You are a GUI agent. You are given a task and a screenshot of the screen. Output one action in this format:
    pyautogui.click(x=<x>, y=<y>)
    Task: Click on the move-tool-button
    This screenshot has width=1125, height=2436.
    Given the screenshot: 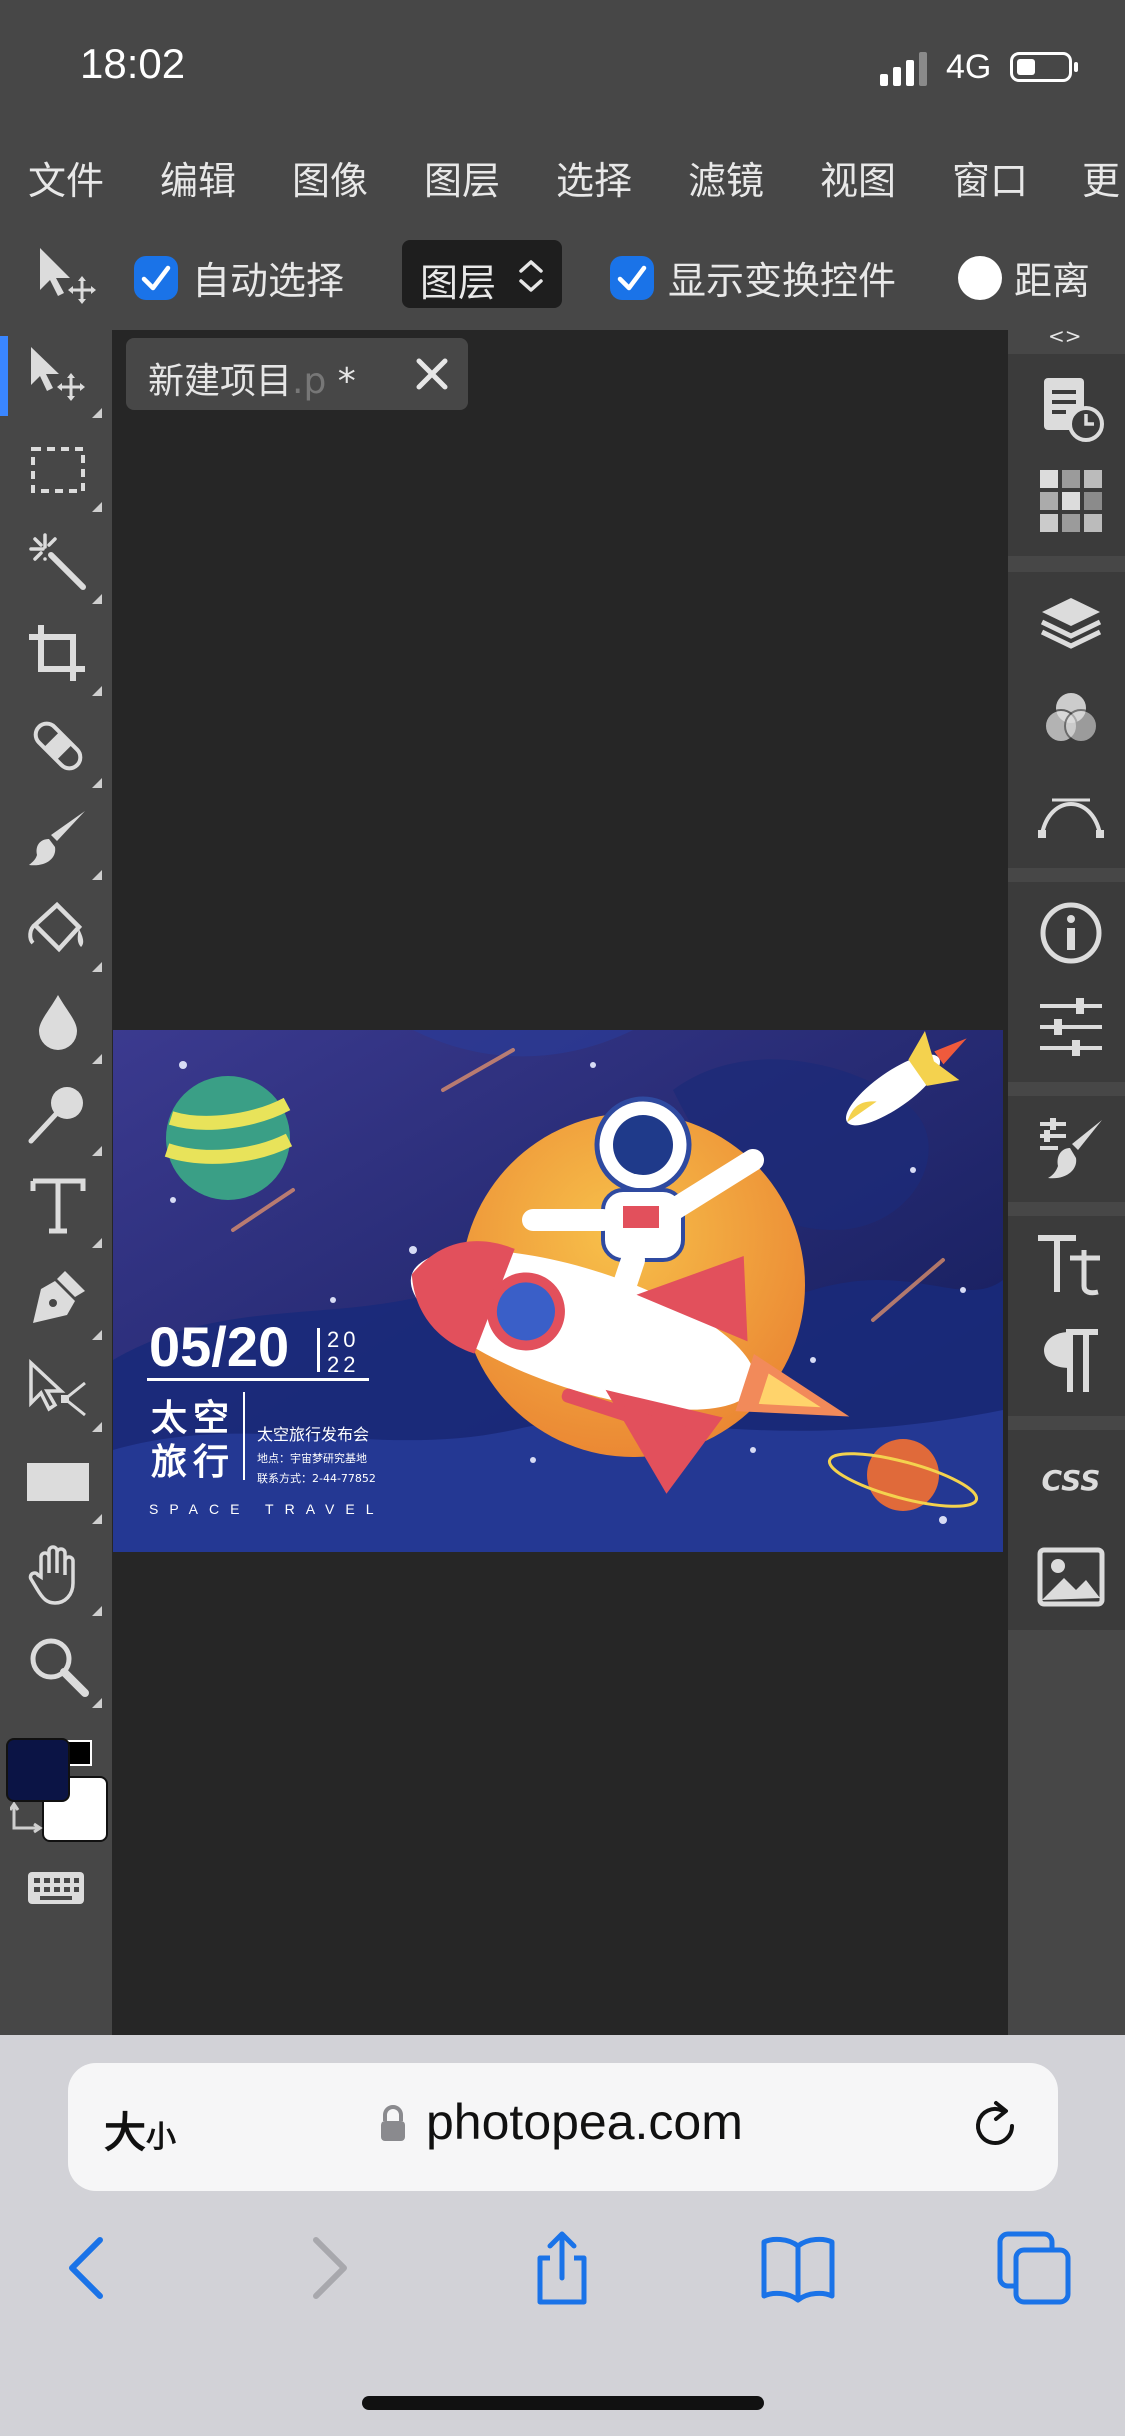 What is the action you would take?
    pyautogui.click(x=60, y=377)
    